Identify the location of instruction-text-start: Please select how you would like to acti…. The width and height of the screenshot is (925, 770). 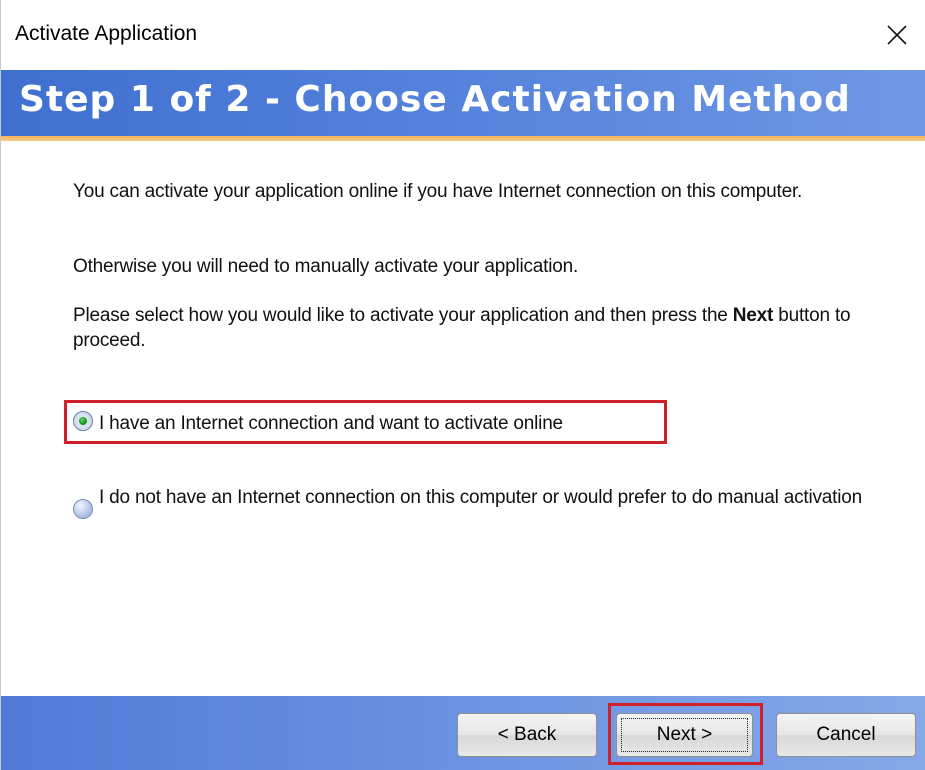
(403, 315).